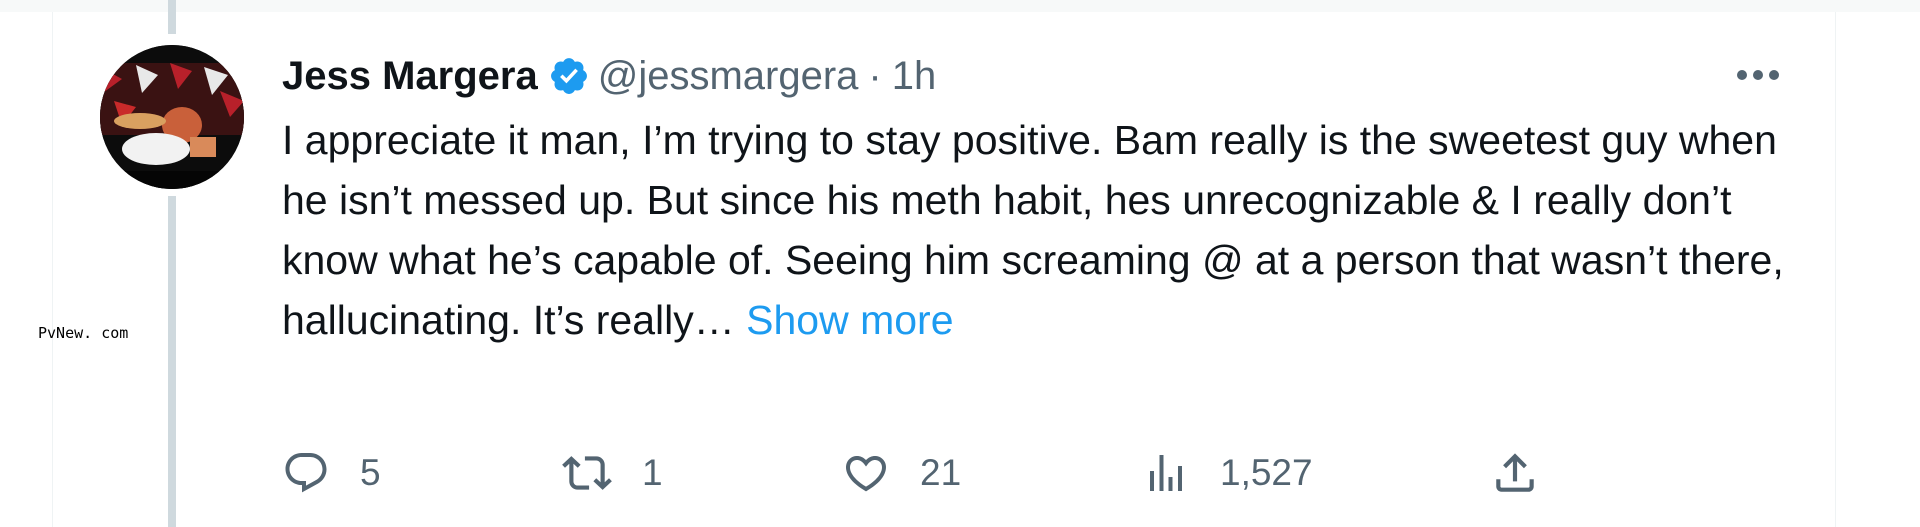 This screenshot has height=527, width=1920. I want to click on avatar-image, so click(172, 117).